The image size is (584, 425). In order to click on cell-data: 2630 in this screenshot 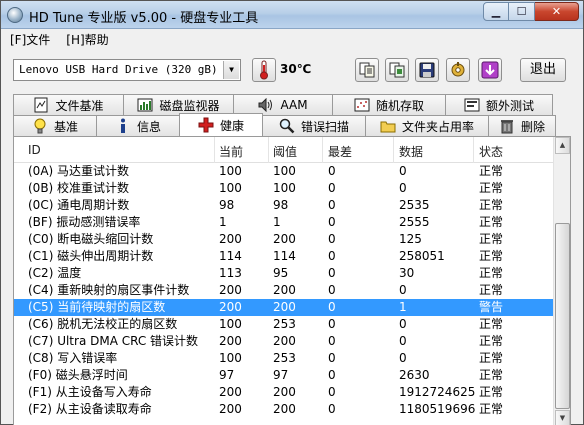, I will do `click(414, 375)`.